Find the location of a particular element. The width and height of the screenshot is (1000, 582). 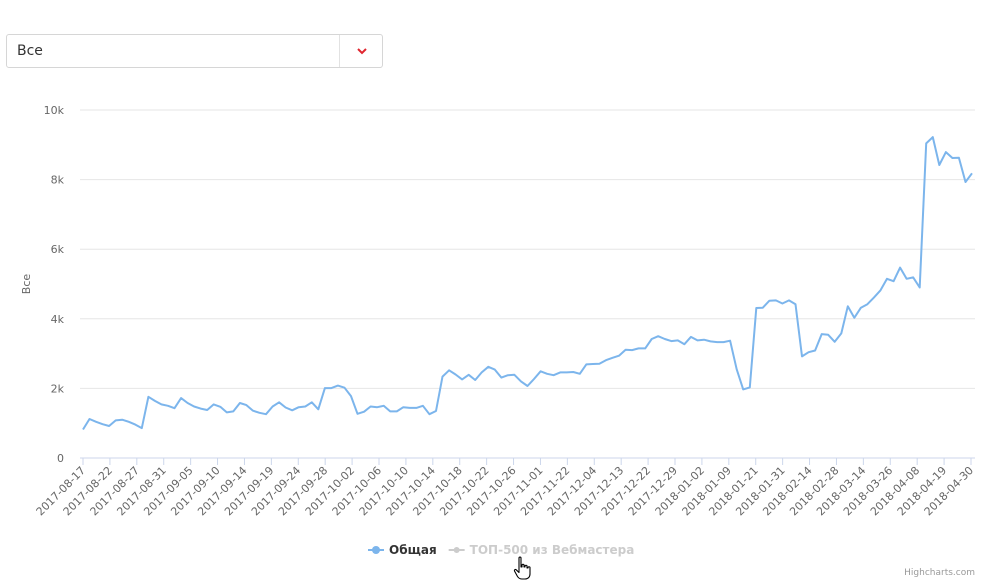

legend-label: Общая is located at coordinates (413, 550).